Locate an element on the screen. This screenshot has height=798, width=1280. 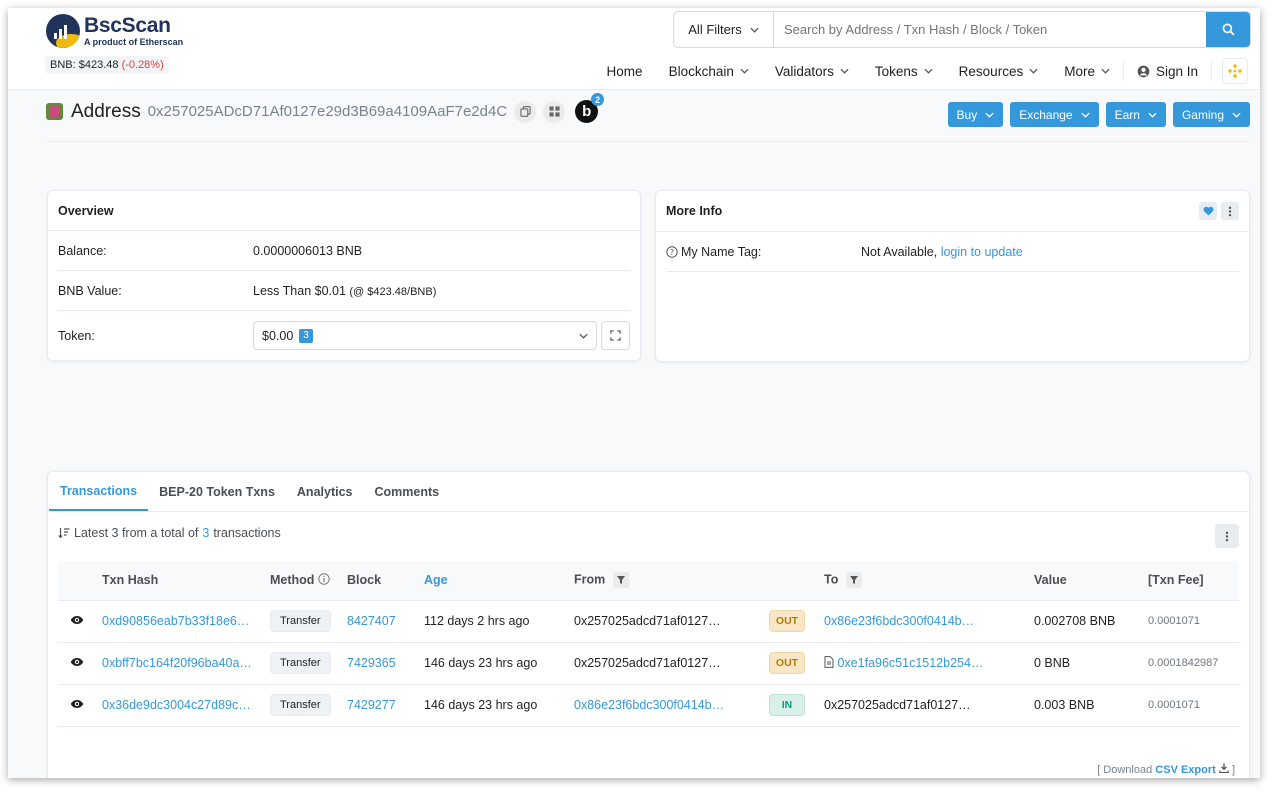
header-to: To is located at coordinates (929, 581).